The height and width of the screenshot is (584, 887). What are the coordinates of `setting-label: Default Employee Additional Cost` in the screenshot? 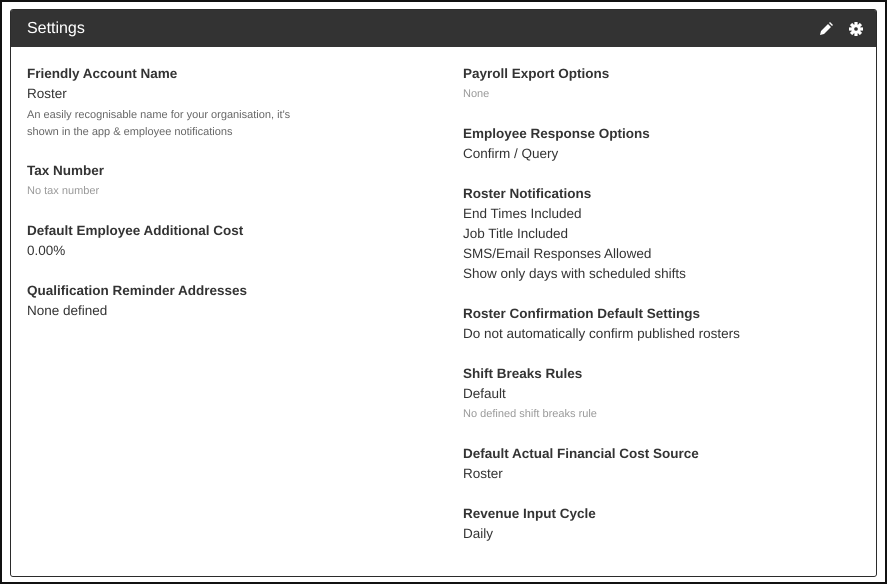 It's located at (135, 231).